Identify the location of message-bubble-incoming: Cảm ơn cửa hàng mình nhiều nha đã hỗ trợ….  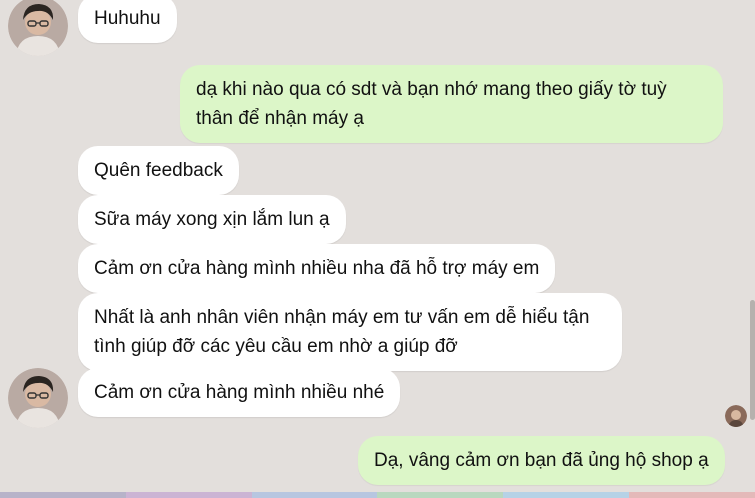
(317, 268).